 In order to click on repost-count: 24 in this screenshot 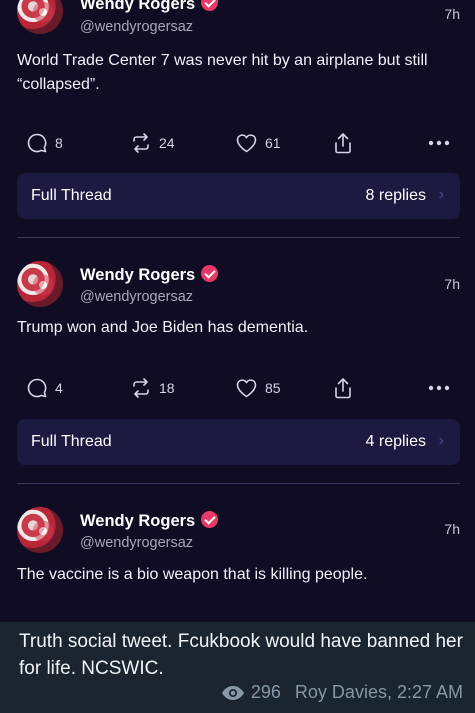, I will do `click(167, 143)`.